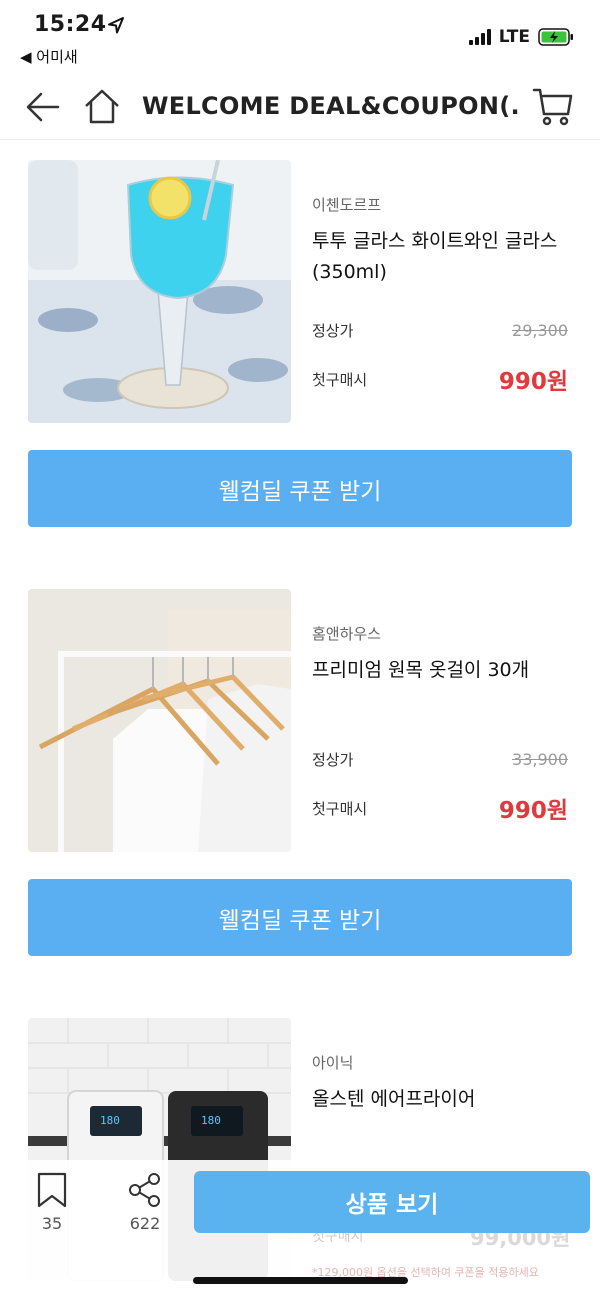 This screenshot has height=1298, width=600. What do you see at coordinates (347, 634) in the screenshot?
I see `product-brand: 홈앤하우스` at bounding box center [347, 634].